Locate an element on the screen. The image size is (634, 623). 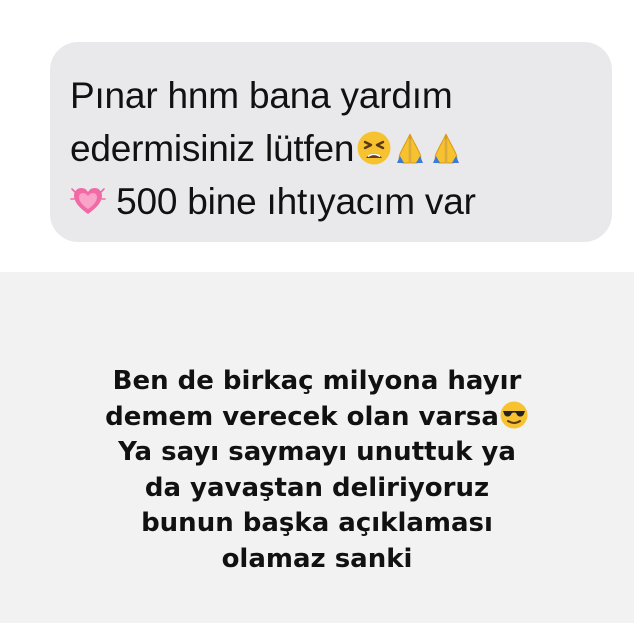
sunglasses-face-icon is located at coordinates (514, 415).